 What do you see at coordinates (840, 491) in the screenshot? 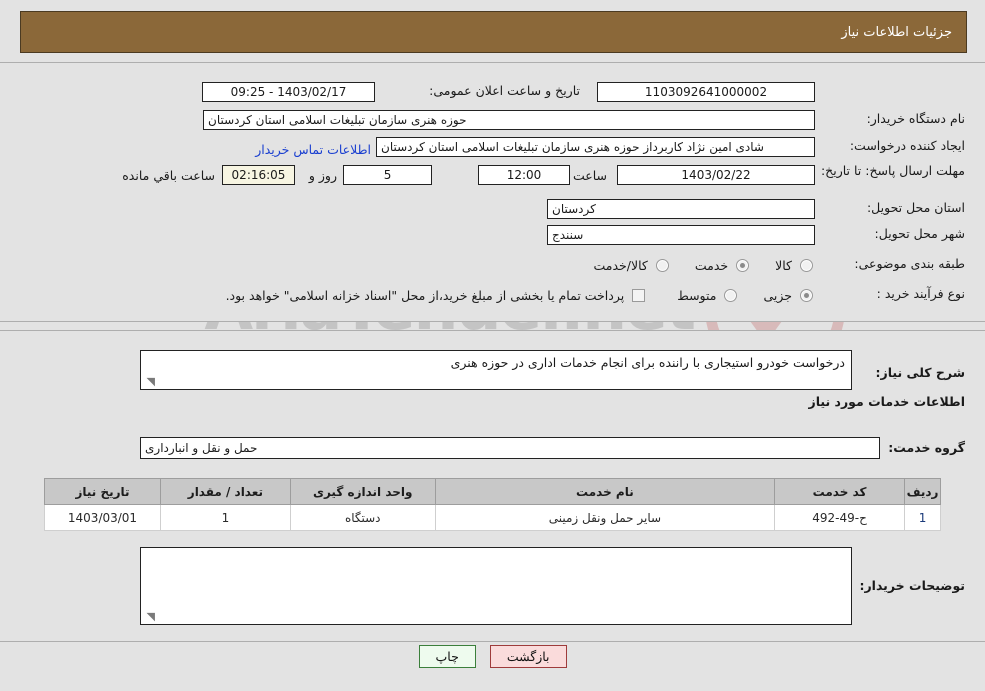
I see `col-code: کد خدمت` at bounding box center [840, 491].